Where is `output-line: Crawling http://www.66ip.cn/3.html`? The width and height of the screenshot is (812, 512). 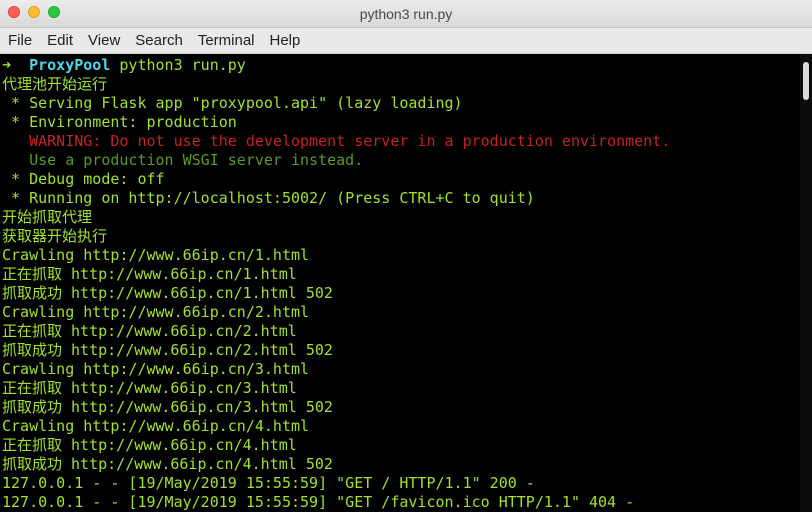 output-line: Crawling http://www.66ip.cn/3.html is located at coordinates (156, 369).